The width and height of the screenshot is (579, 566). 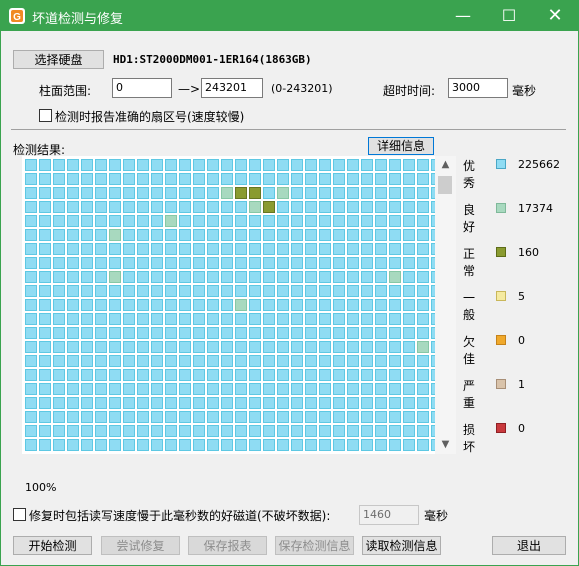 I want to click on save-detect-info-button: 保存检测信息, so click(x=314, y=545).